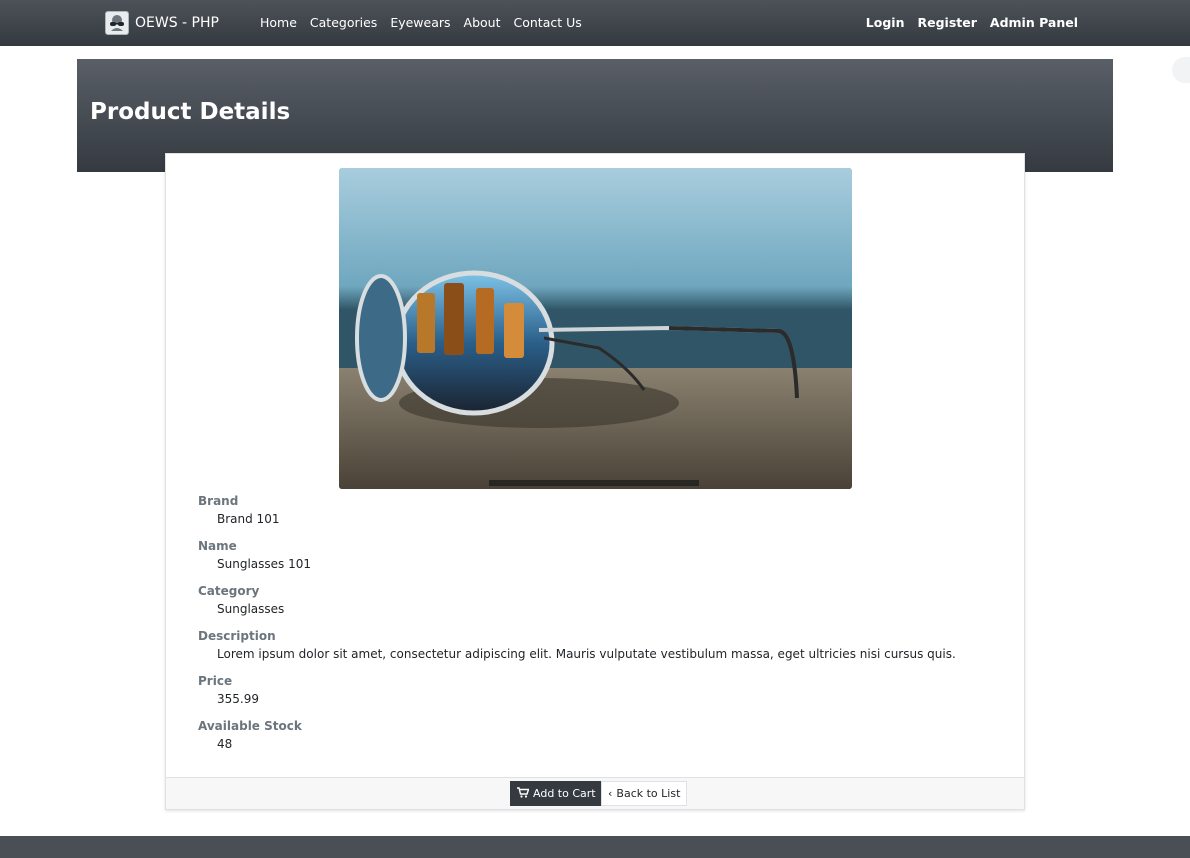  I want to click on nav-link-about: About, so click(482, 22).